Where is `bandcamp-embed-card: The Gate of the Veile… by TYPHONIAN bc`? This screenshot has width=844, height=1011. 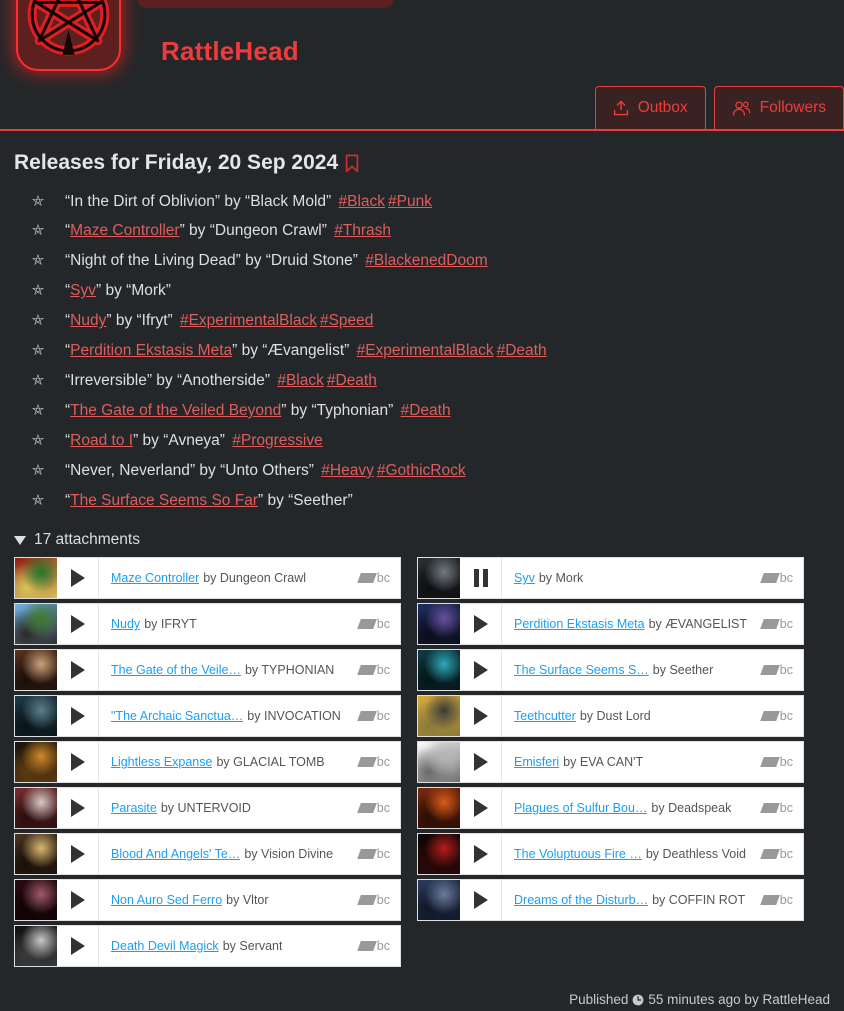
bandcamp-embed-card: The Gate of the Veile… by TYPHONIAN bc is located at coordinates (207, 670).